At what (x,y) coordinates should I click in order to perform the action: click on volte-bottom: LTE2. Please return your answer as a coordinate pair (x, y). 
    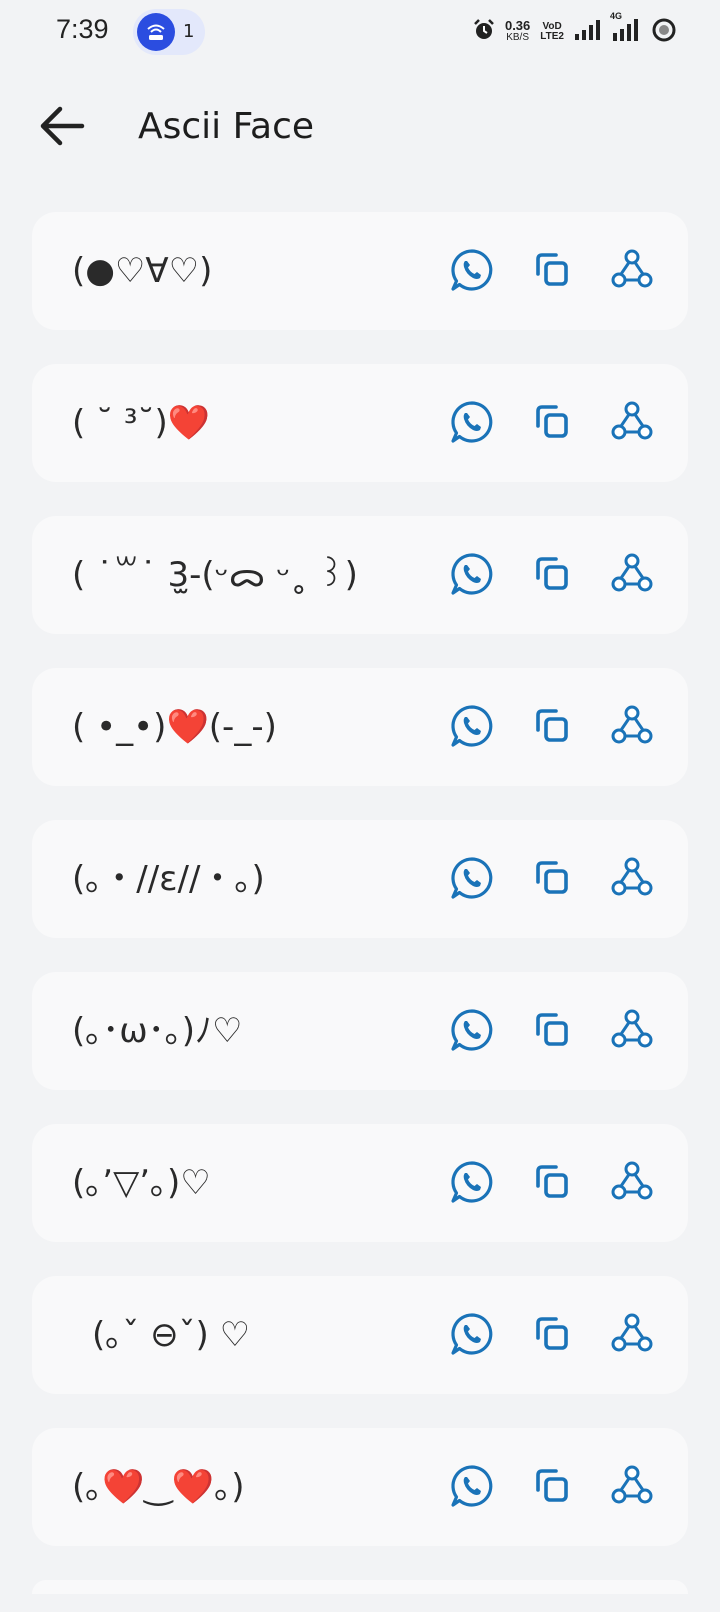
    Looking at the image, I should click on (552, 36).